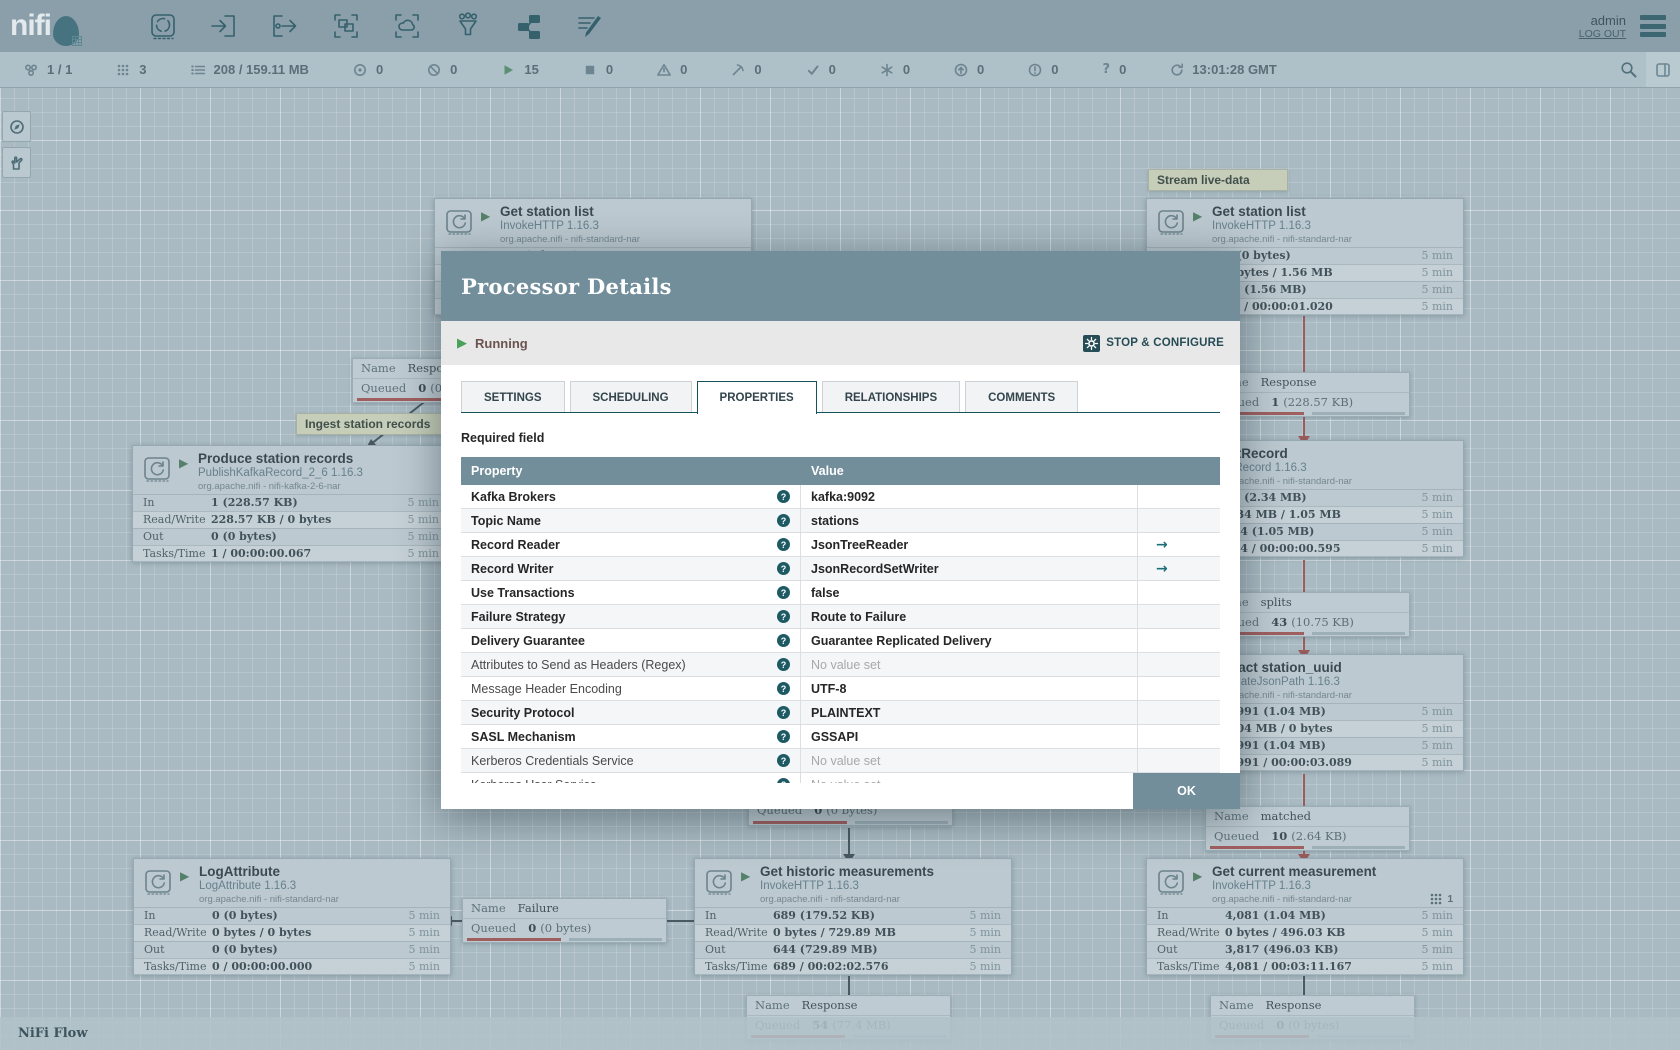  I want to click on value-column-header: Value, so click(827, 471).